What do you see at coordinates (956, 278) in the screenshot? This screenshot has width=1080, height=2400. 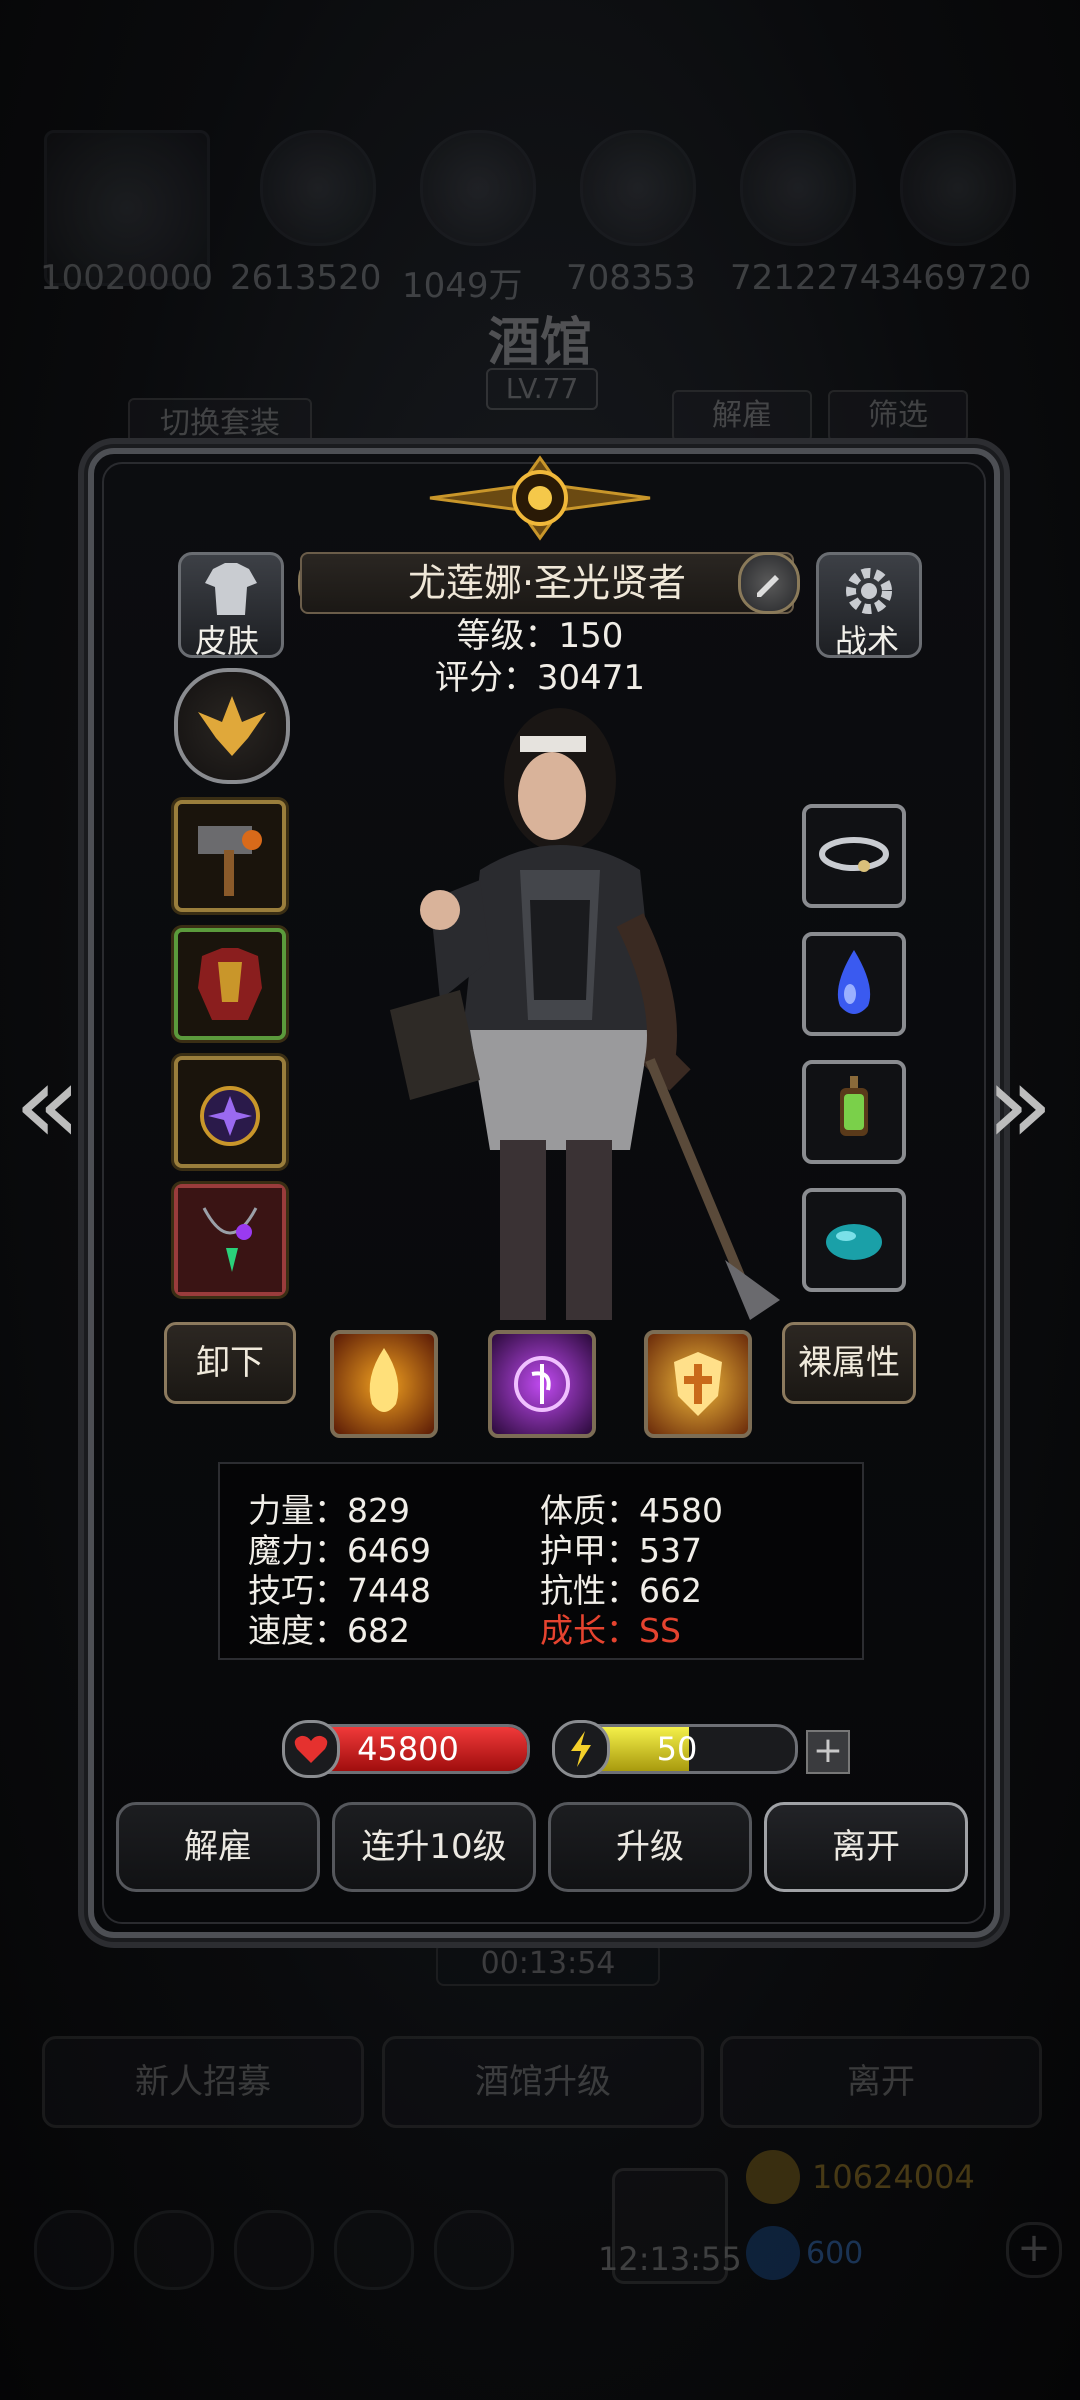 I see `resource-value: 3469720` at bounding box center [956, 278].